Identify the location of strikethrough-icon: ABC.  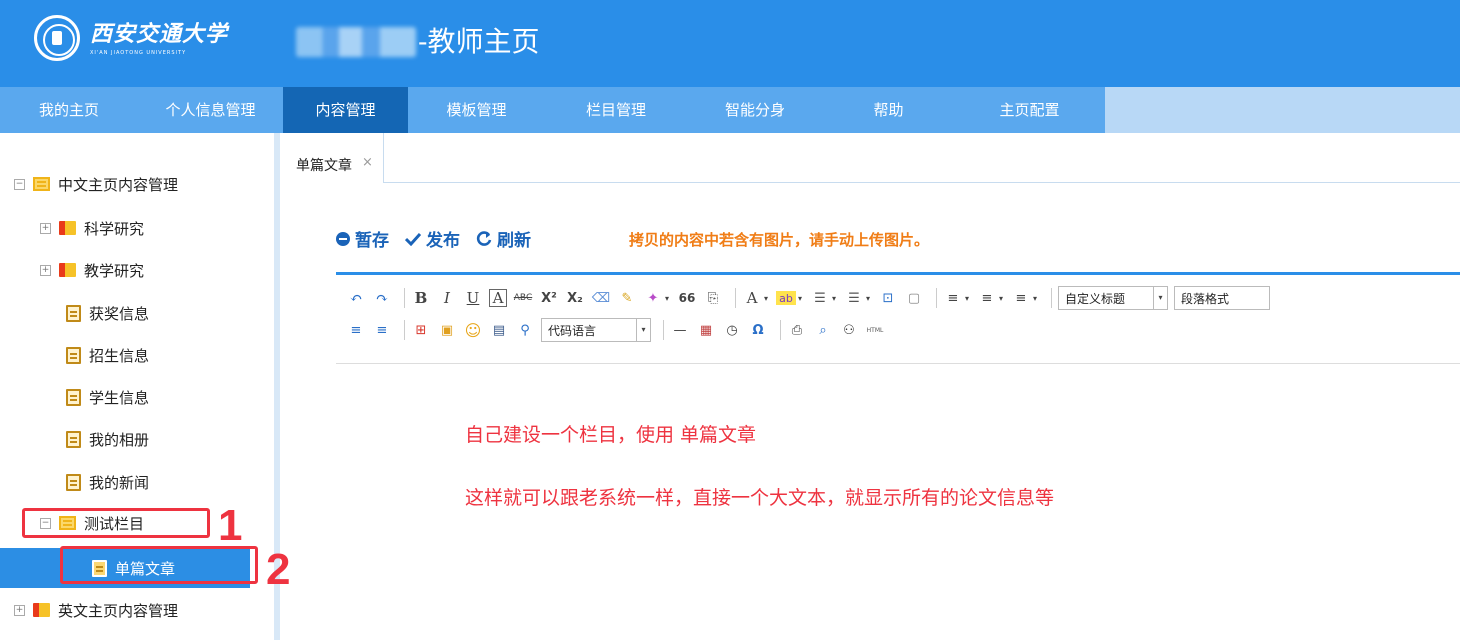
(523, 298).